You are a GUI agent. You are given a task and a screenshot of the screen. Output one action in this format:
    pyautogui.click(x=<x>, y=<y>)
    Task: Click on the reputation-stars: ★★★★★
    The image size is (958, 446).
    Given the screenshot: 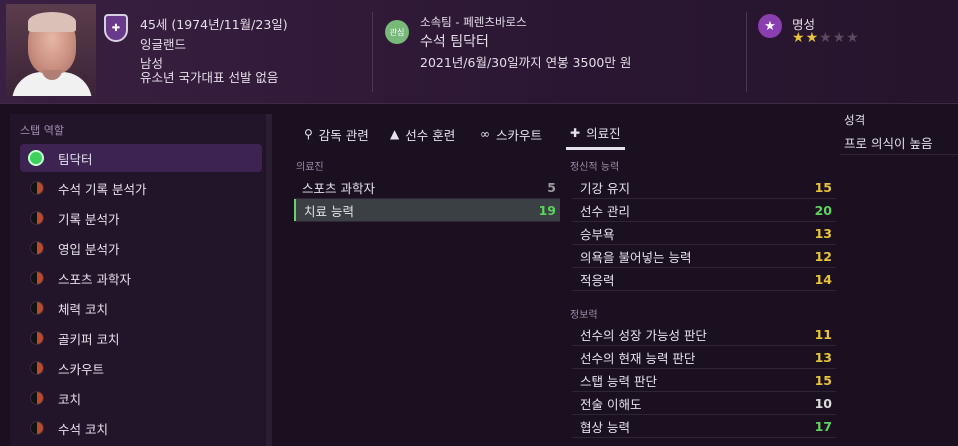 What is the action you would take?
    pyautogui.click(x=826, y=38)
    